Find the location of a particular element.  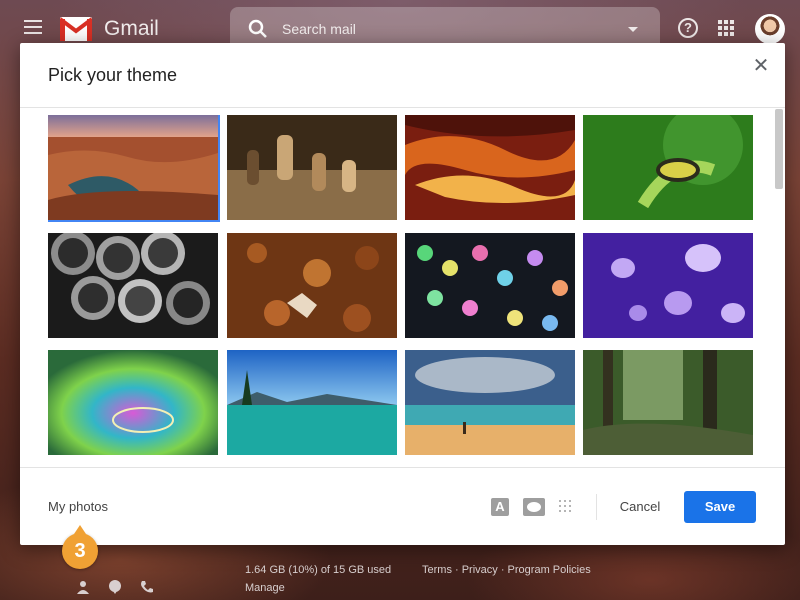

vignette-icon is located at coordinates (534, 507).